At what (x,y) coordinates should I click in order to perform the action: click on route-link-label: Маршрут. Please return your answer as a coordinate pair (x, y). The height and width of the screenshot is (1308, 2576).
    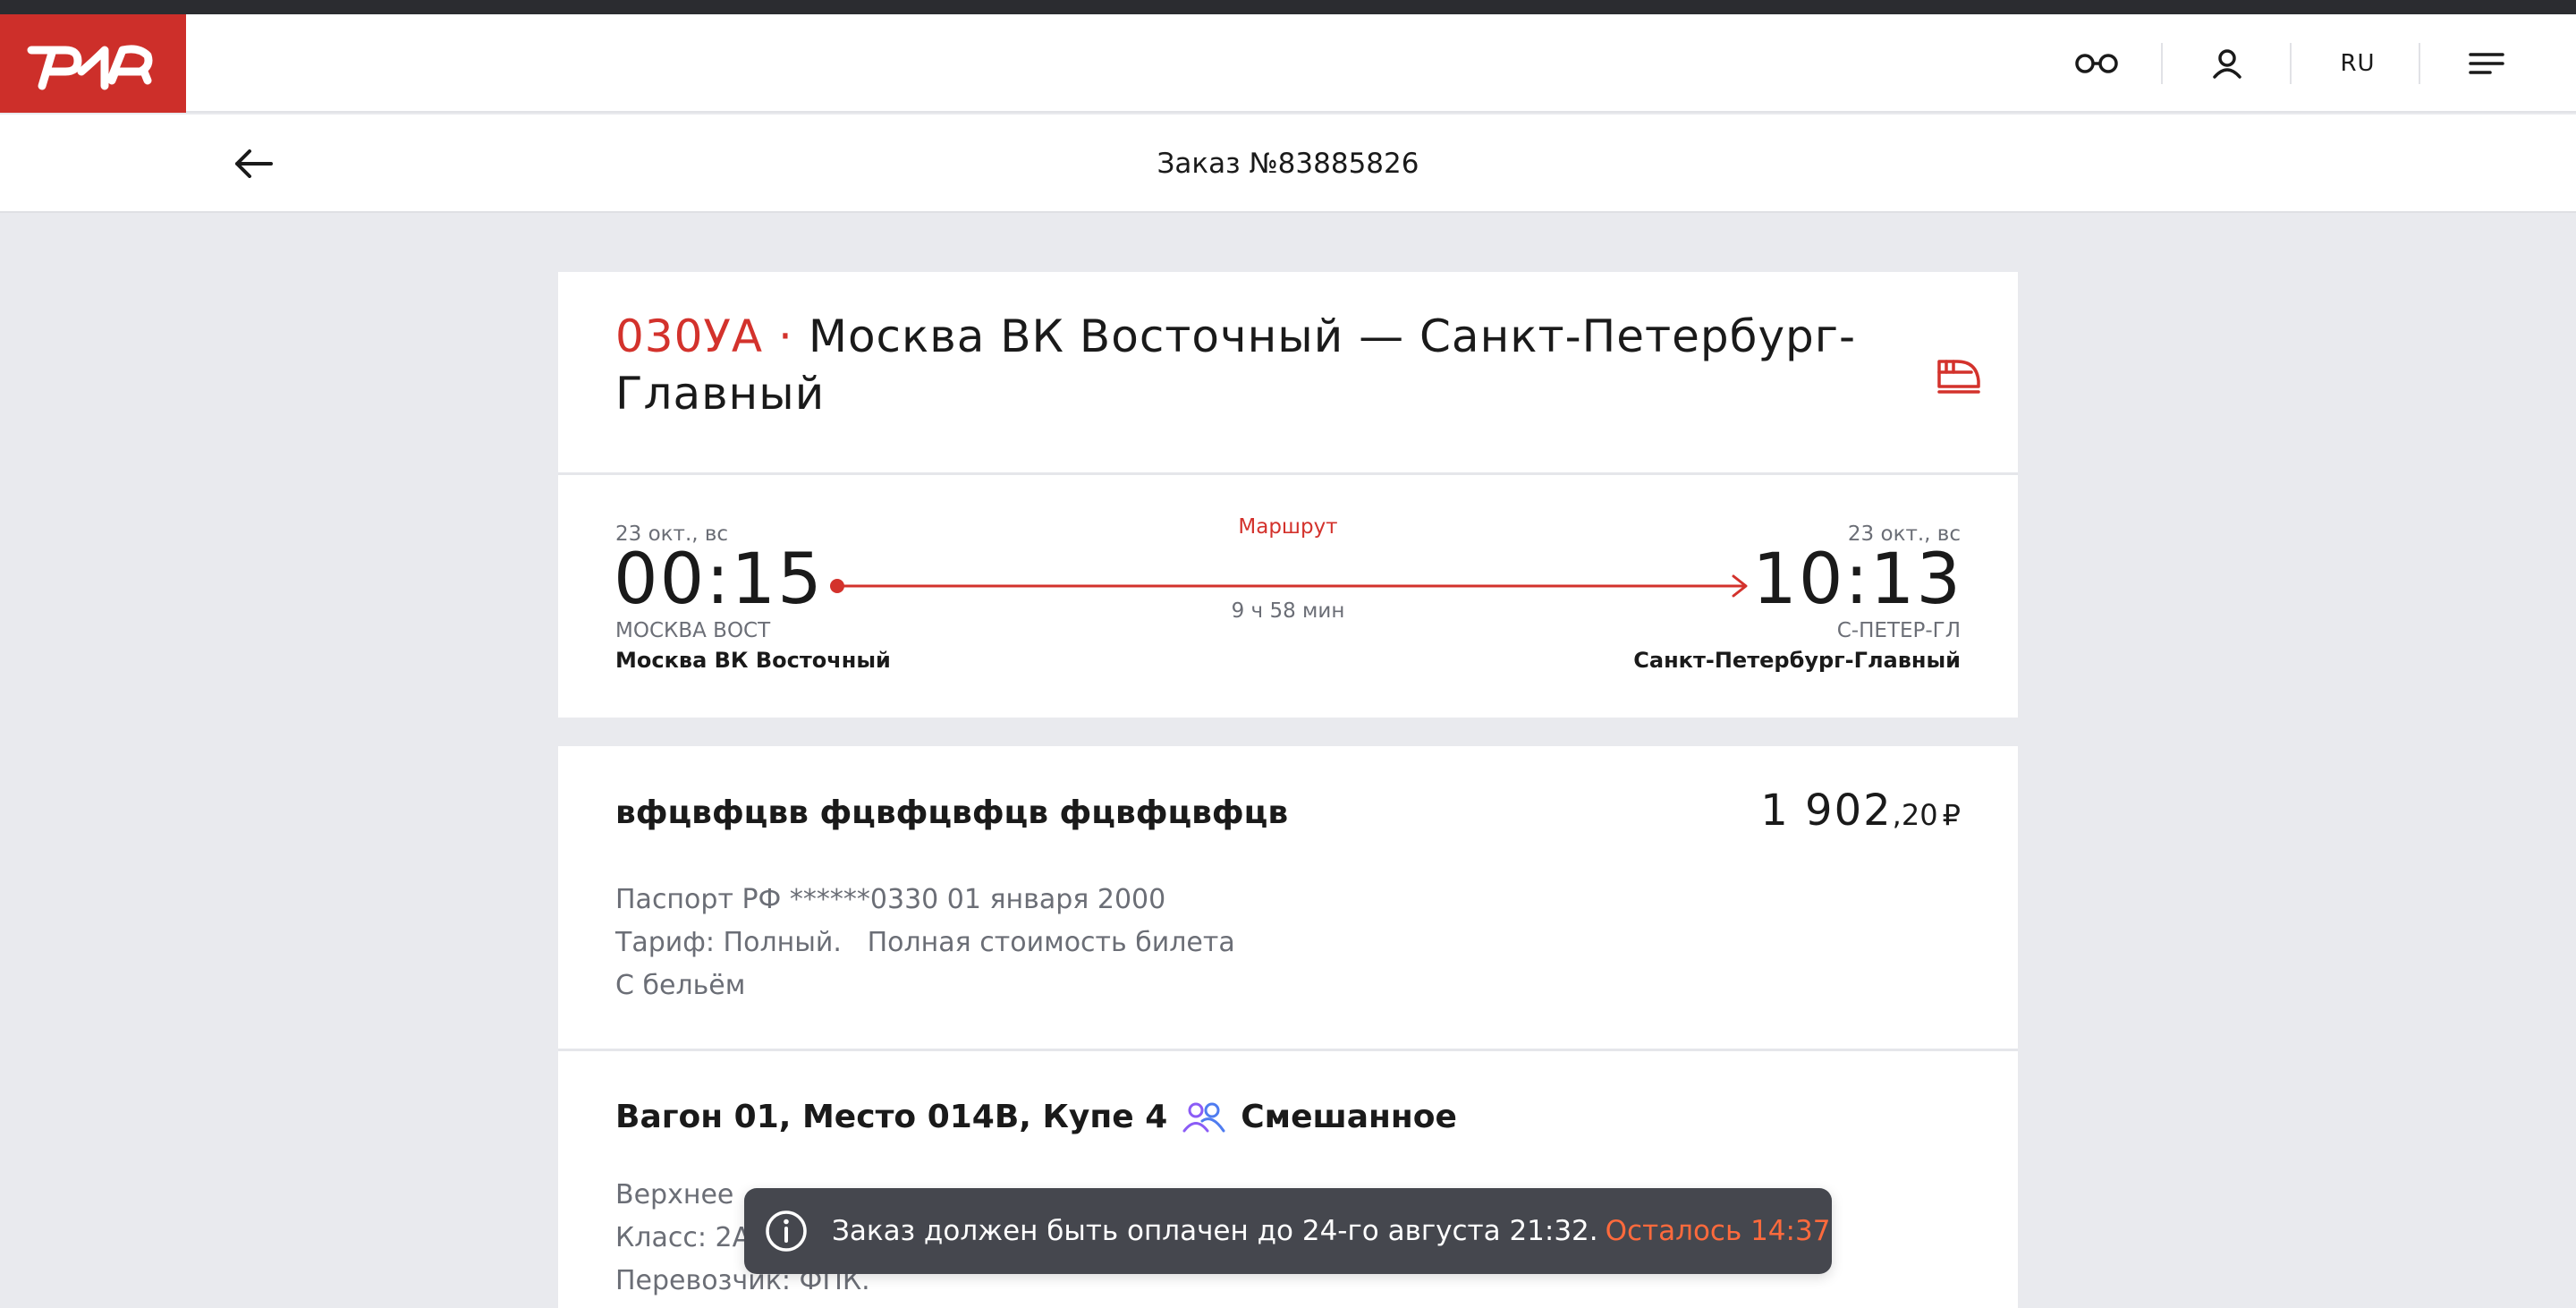
    Looking at the image, I should click on (1287, 527).